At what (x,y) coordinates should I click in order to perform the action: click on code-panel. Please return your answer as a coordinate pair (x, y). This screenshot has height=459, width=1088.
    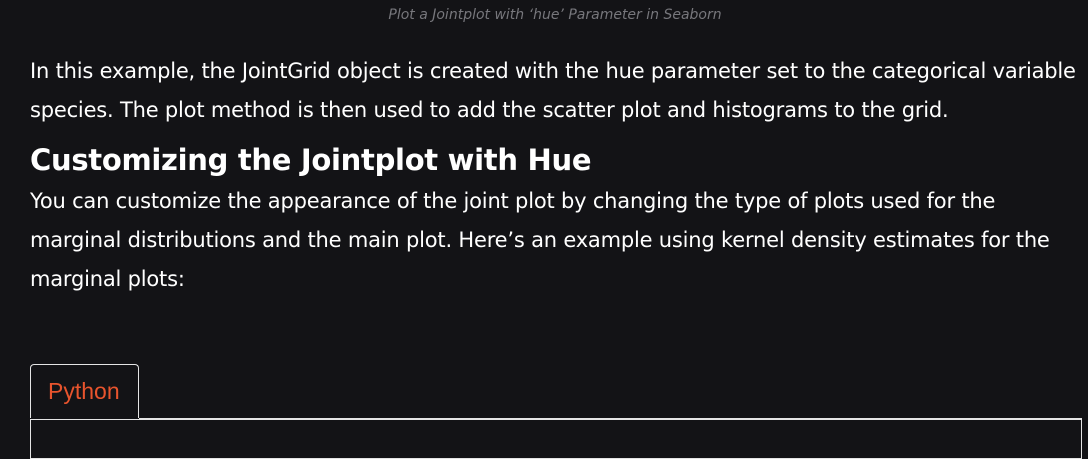
    Looking at the image, I should click on (556, 439).